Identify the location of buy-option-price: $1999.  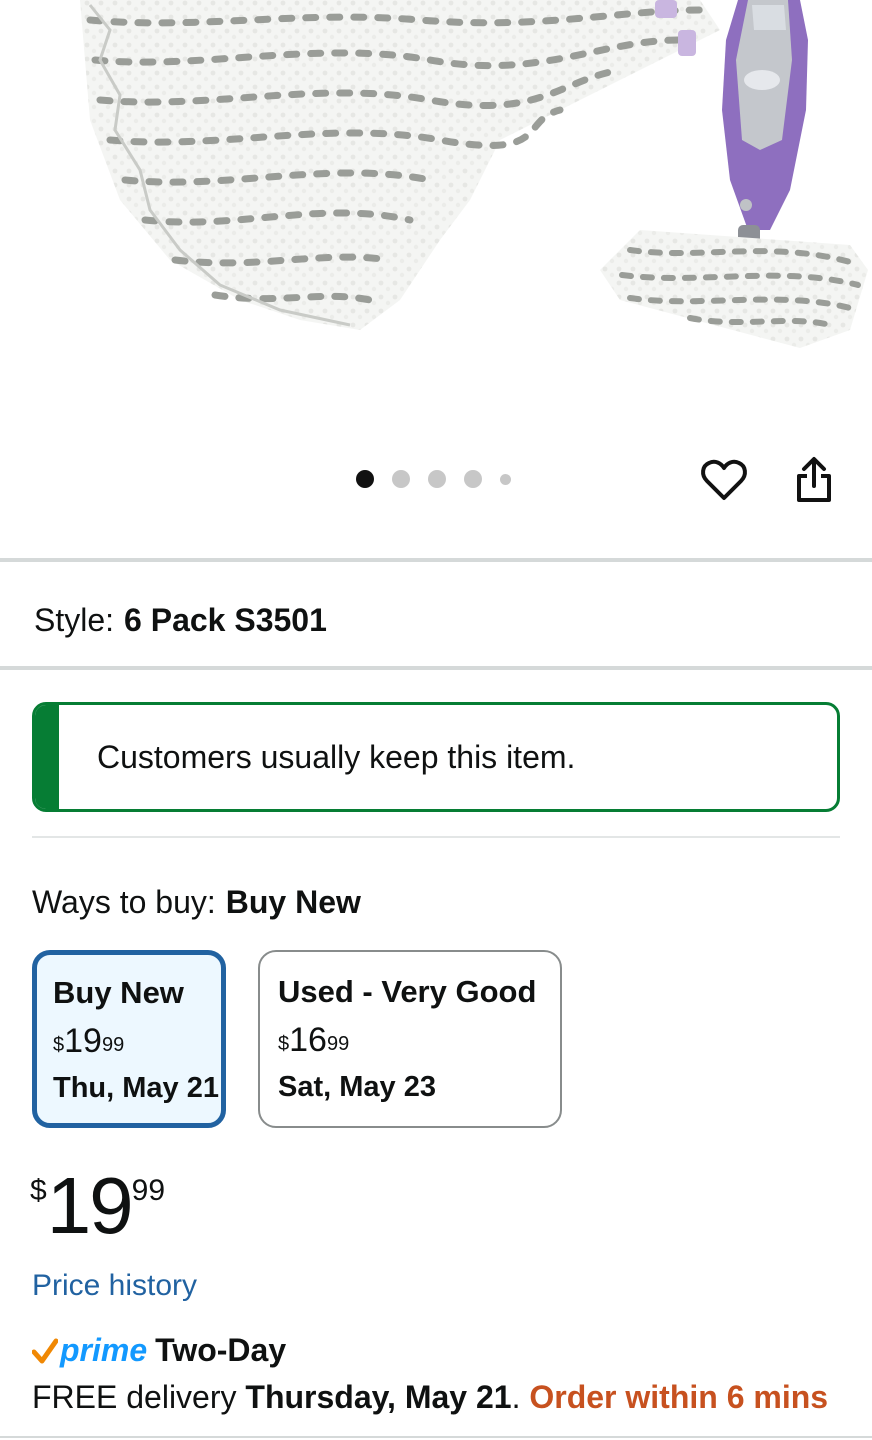
(129, 1041).